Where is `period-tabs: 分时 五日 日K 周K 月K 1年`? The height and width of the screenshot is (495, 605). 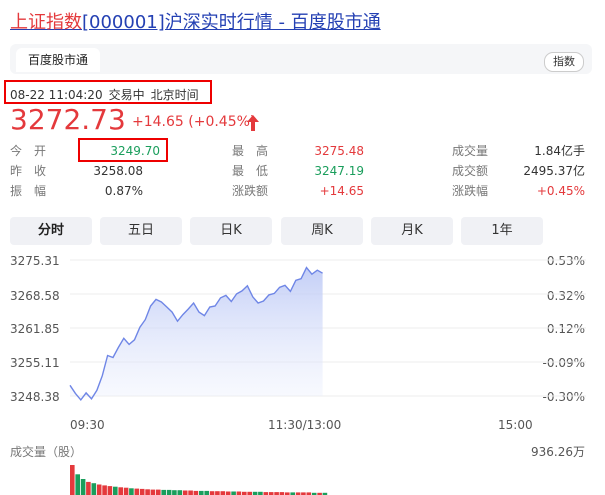 period-tabs: 分时 五日 日K 周K 月K 1年 is located at coordinates (302, 231).